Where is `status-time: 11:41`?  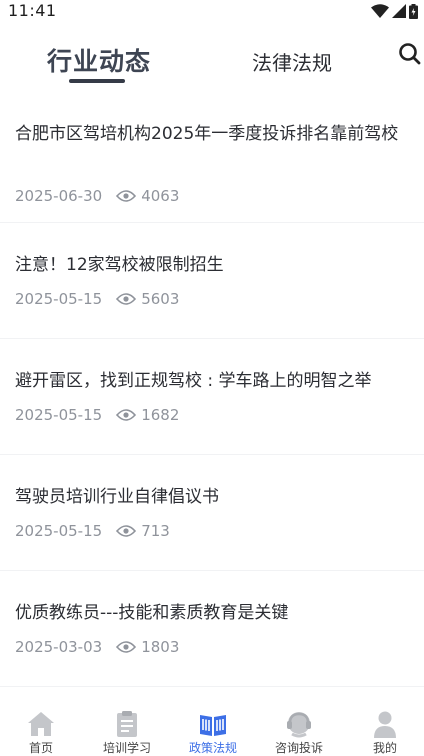
status-time: 11:41 is located at coordinates (32, 10).